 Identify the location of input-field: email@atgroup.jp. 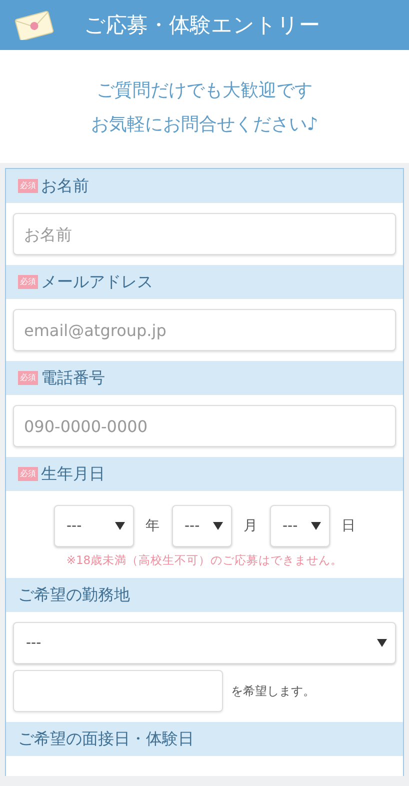
(204, 330).